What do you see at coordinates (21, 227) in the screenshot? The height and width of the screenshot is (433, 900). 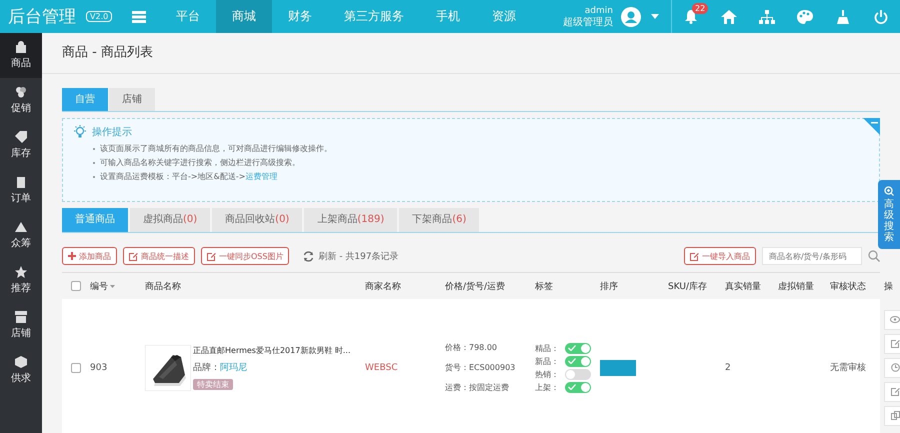 I see `triangle-icon` at bounding box center [21, 227].